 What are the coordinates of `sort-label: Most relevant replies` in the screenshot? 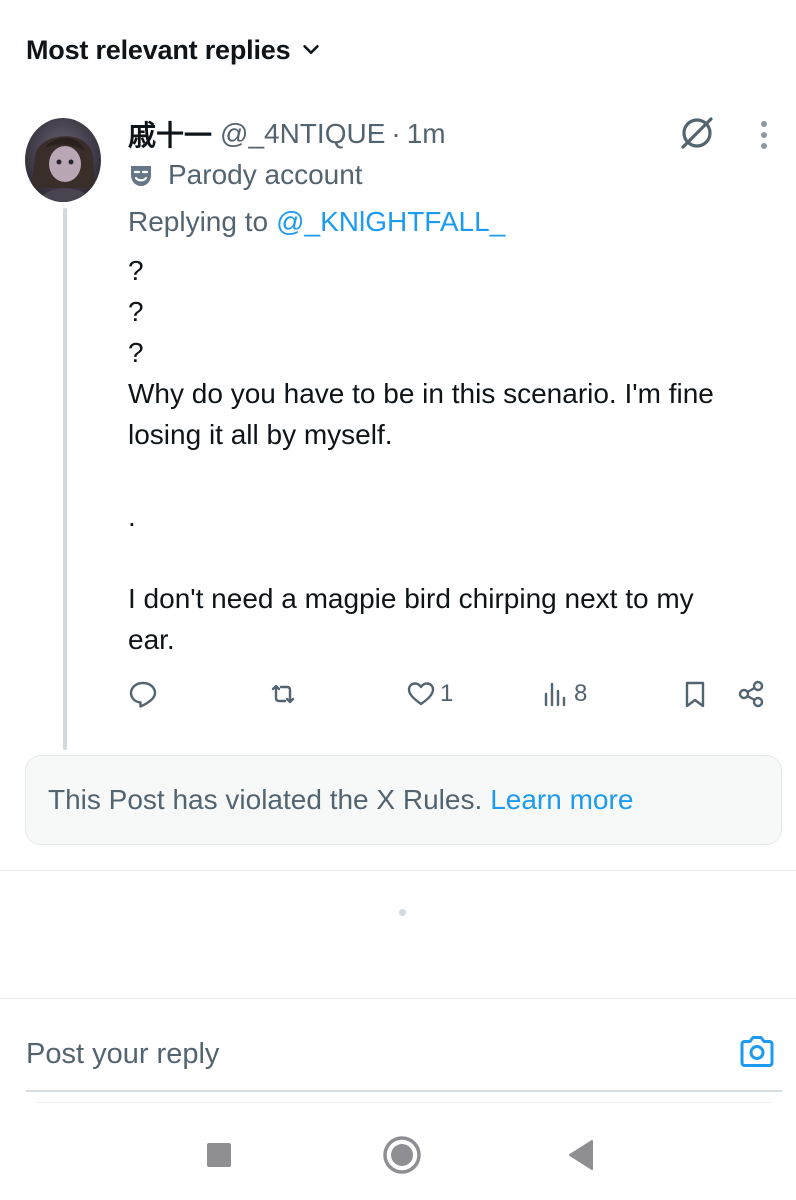 It's located at (158, 49).